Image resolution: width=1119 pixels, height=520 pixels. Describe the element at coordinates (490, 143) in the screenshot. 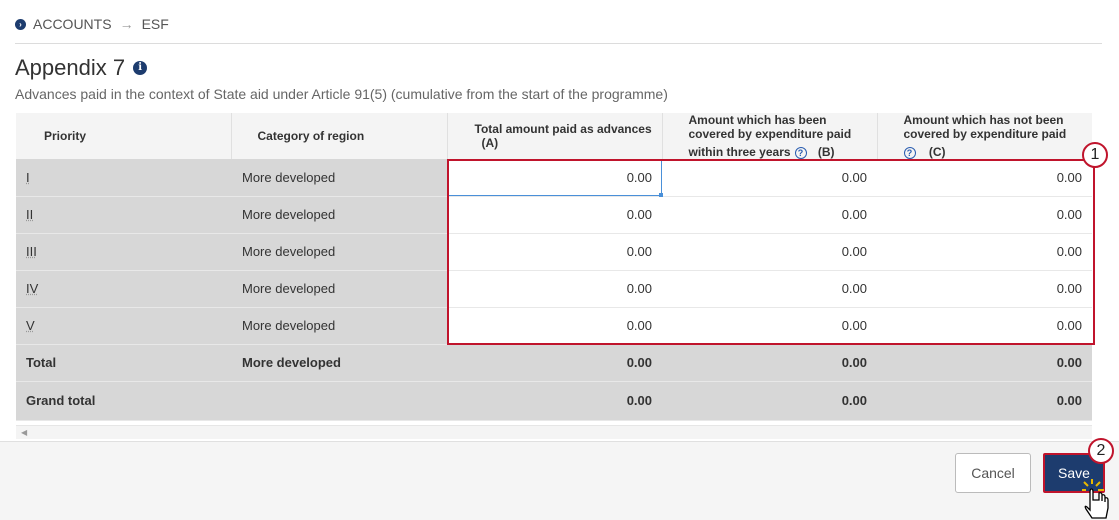

I see `header-col-a-tag: (A)` at that location.